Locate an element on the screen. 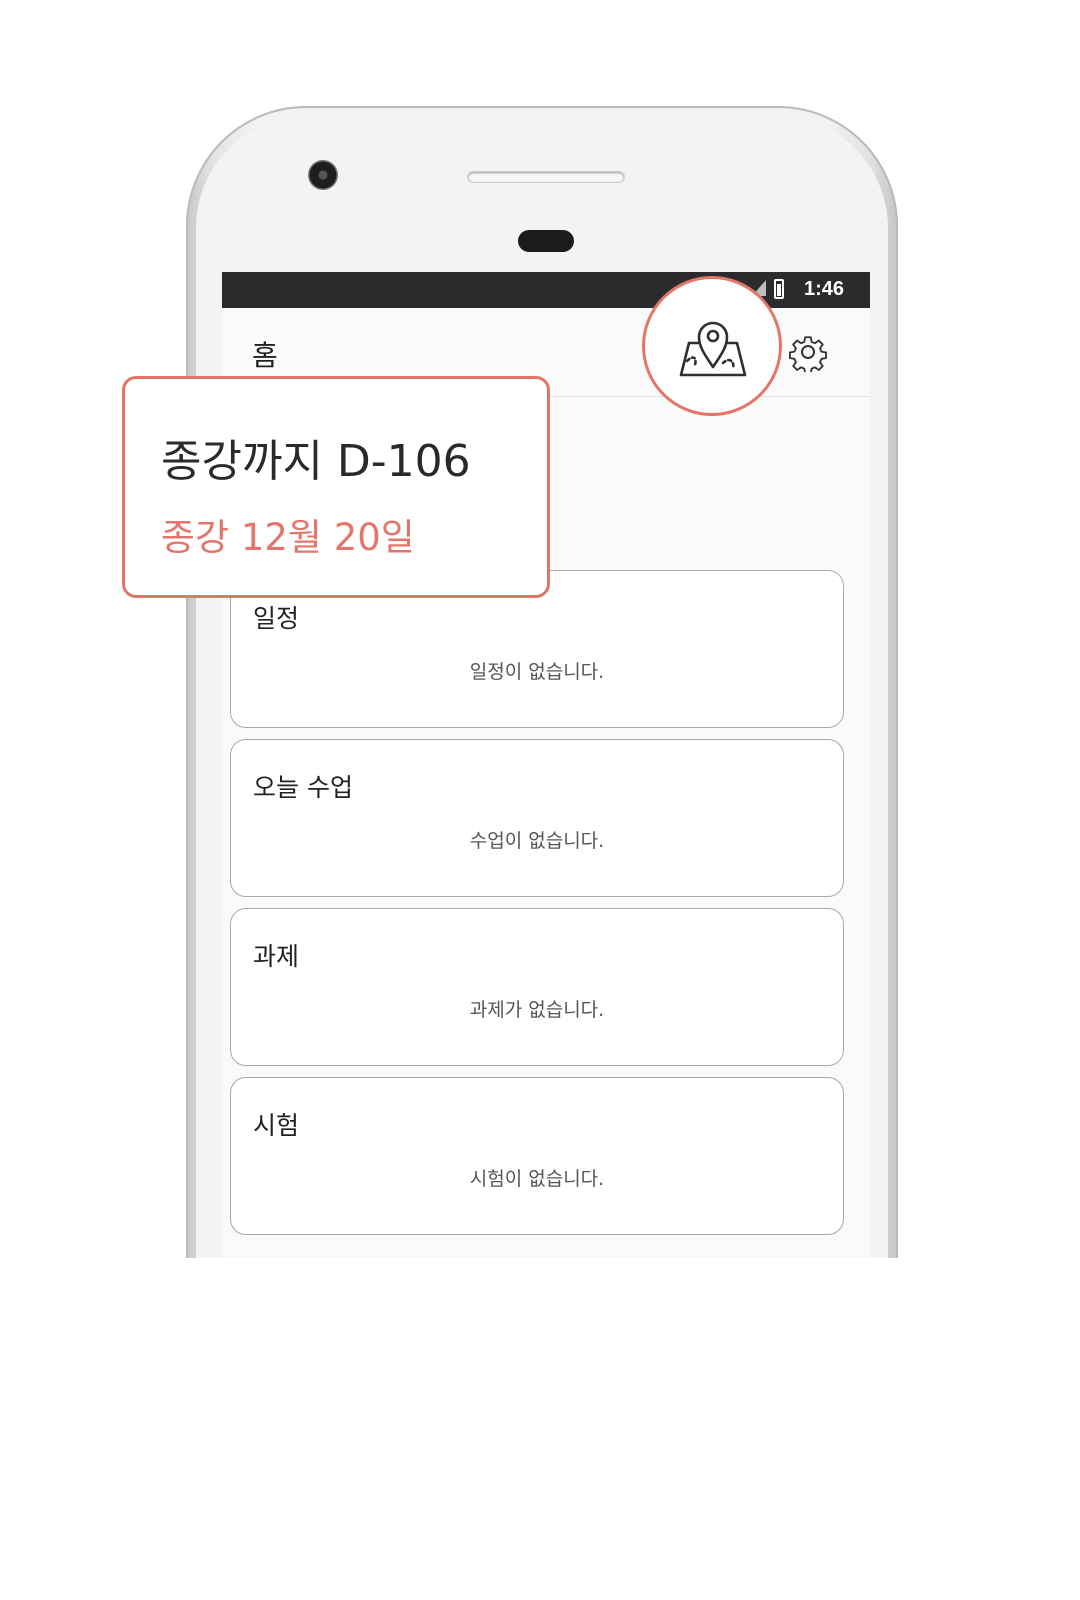 The width and height of the screenshot is (1080, 1600). semester-end-date: 종강 12월 20일 is located at coordinates (288, 537).